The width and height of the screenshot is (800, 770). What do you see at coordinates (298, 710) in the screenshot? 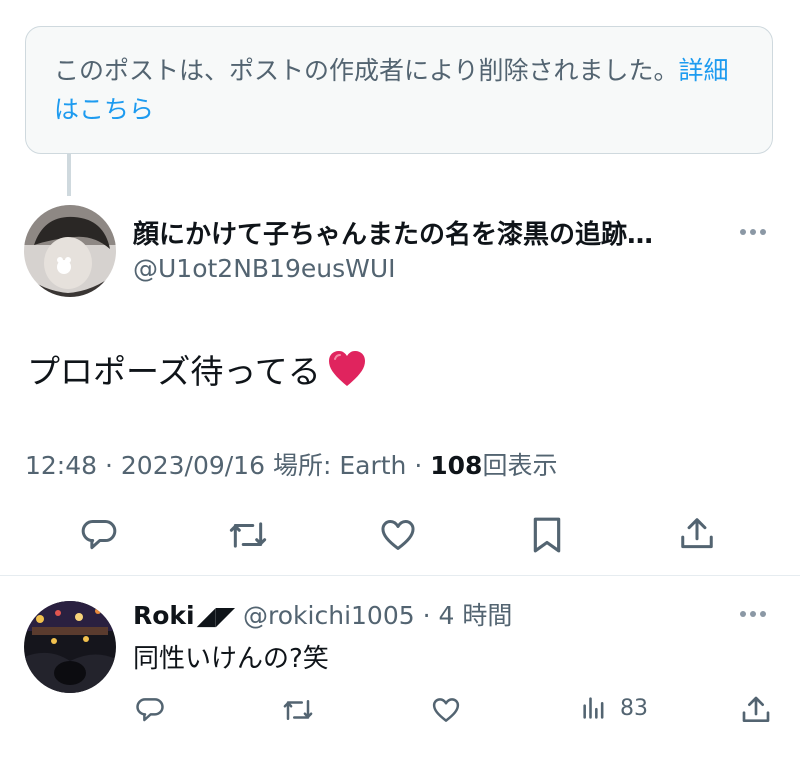
I see `reply-repost-icon` at bounding box center [298, 710].